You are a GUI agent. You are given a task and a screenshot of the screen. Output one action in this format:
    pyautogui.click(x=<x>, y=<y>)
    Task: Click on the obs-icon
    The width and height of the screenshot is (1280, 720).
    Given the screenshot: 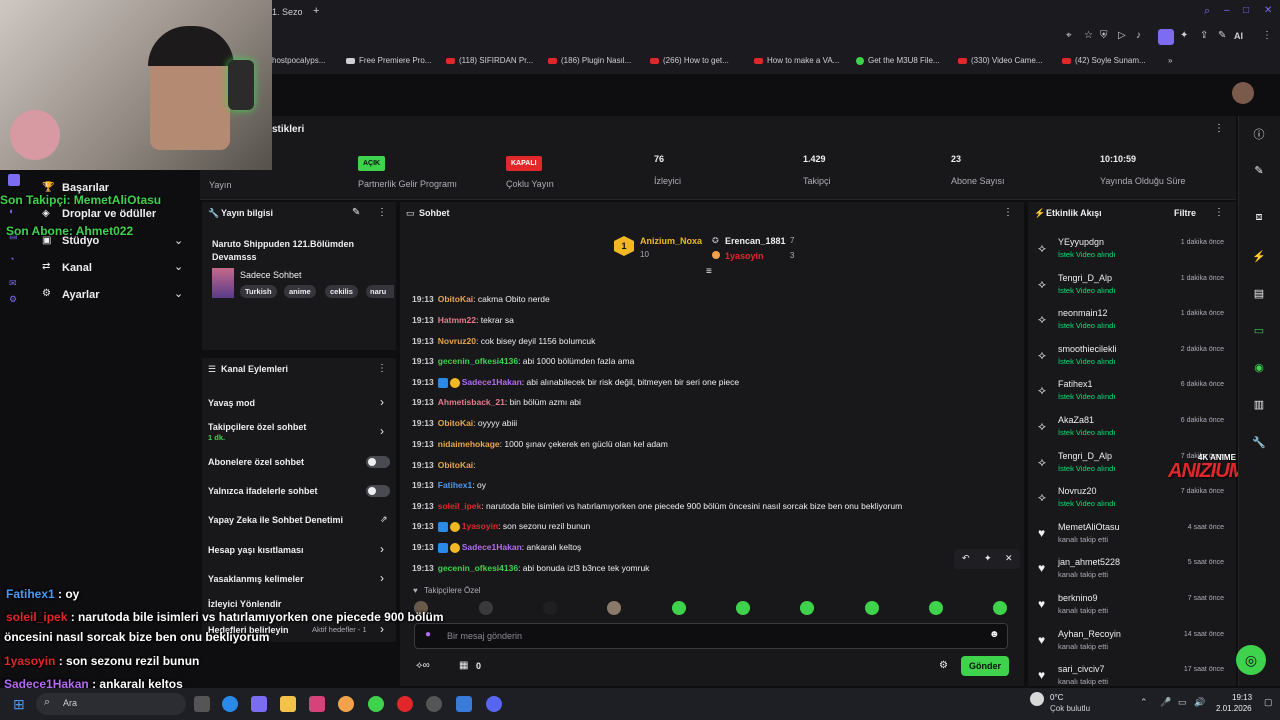 What is the action you would take?
    pyautogui.click(x=434, y=704)
    